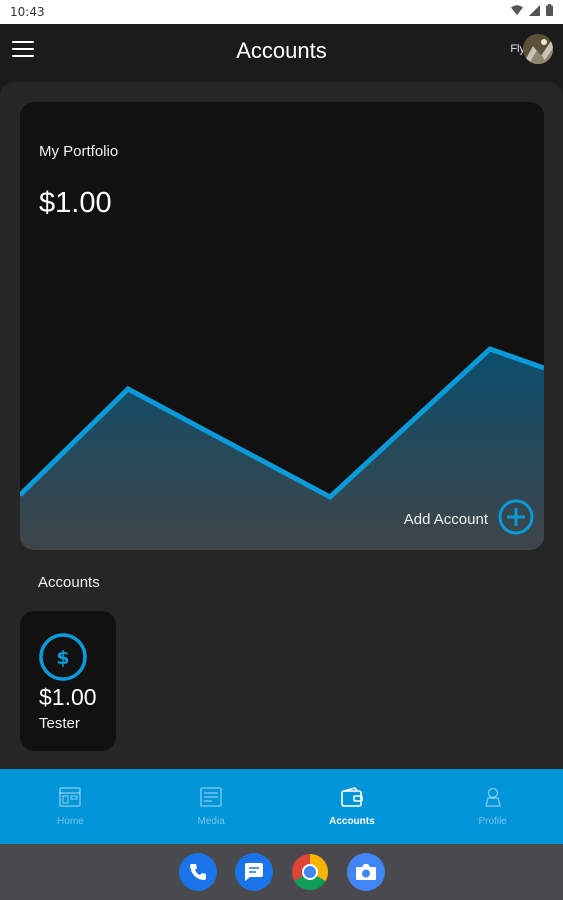 The height and width of the screenshot is (900, 563). Describe the element at coordinates (538, 49) in the screenshot. I see `avatar` at that location.